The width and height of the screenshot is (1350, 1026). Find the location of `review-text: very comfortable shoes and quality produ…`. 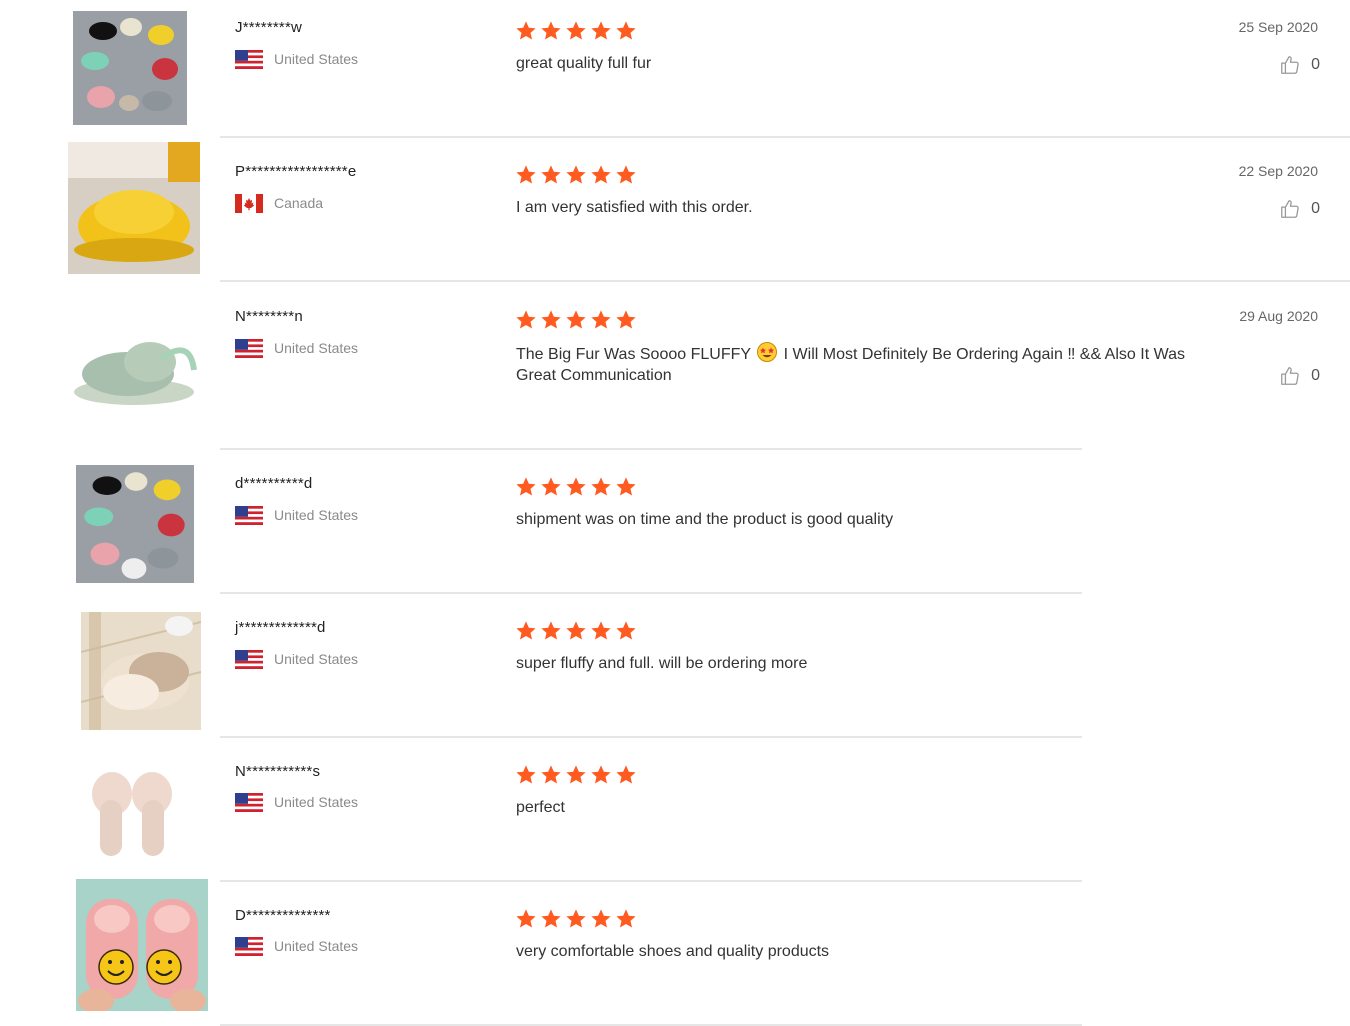

review-text: very comfortable shoes and quality produ… is located at coordinates (673, 951).